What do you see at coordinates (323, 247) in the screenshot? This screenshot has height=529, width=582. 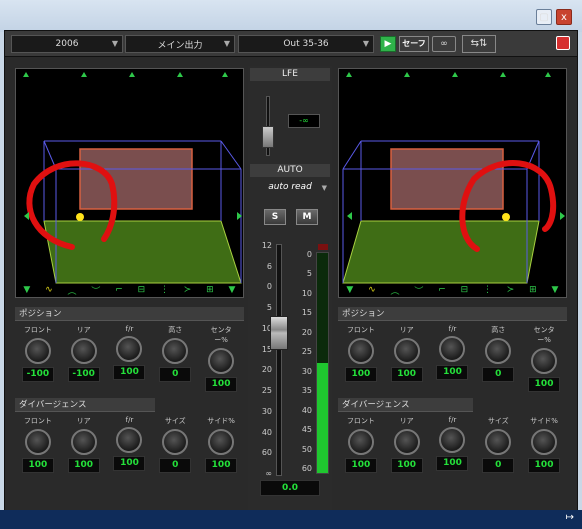 I see `peak-indicator` at bounding box center [323, 247].